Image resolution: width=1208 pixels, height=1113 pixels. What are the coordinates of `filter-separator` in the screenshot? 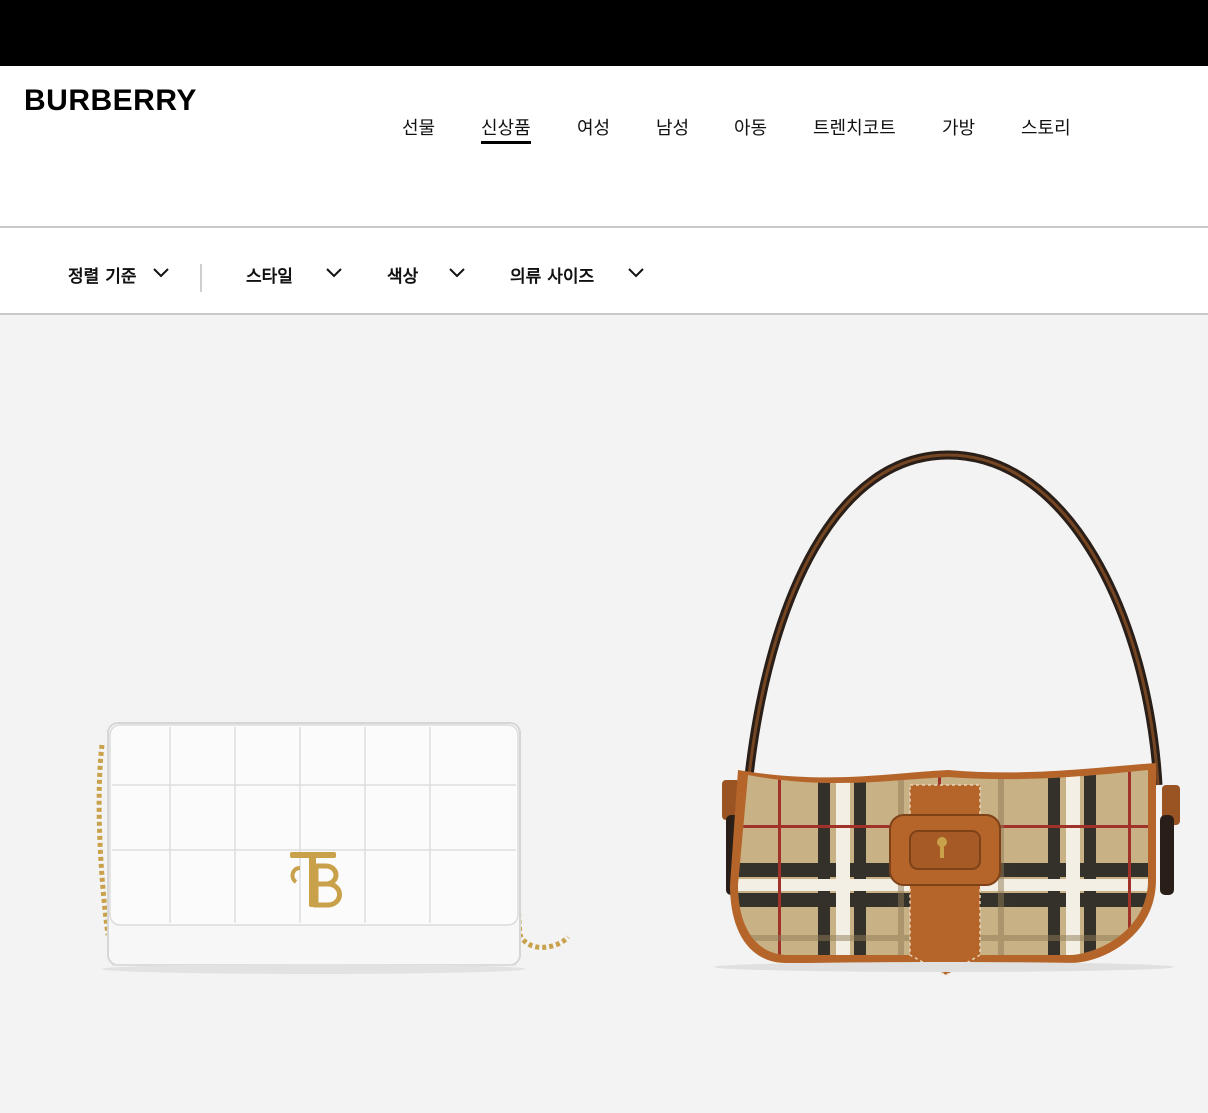 It's located at (201, 278).